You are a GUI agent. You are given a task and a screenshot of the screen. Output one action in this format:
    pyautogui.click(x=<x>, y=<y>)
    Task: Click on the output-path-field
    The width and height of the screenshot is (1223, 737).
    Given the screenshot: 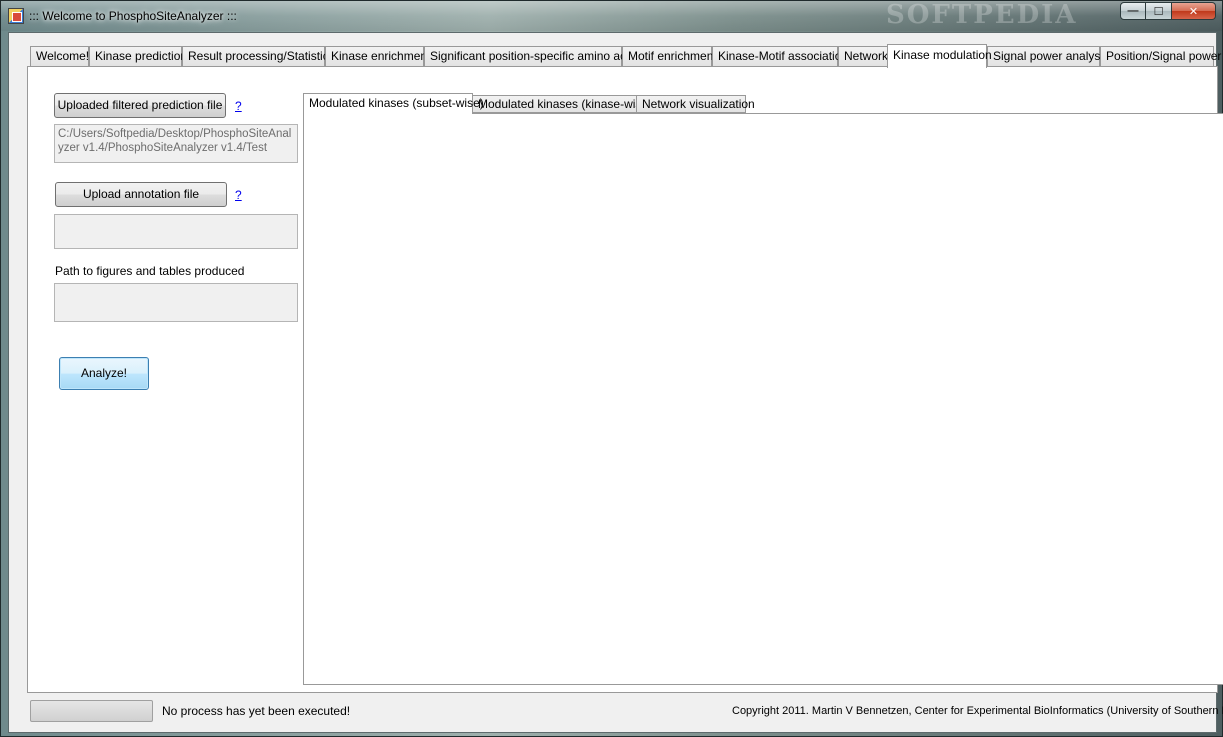 What is the action you would take?
    pyautogui.click(x=176, y=302)
    